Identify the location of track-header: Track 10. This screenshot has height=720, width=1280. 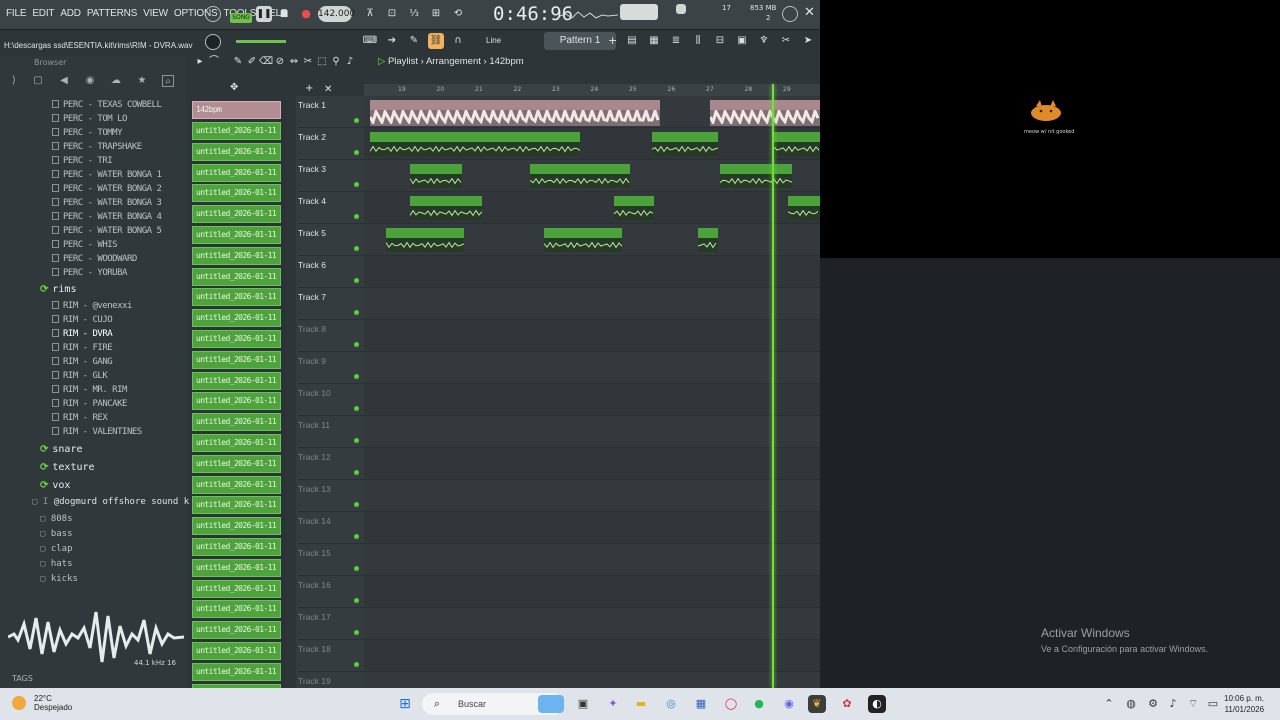
(331, 400).